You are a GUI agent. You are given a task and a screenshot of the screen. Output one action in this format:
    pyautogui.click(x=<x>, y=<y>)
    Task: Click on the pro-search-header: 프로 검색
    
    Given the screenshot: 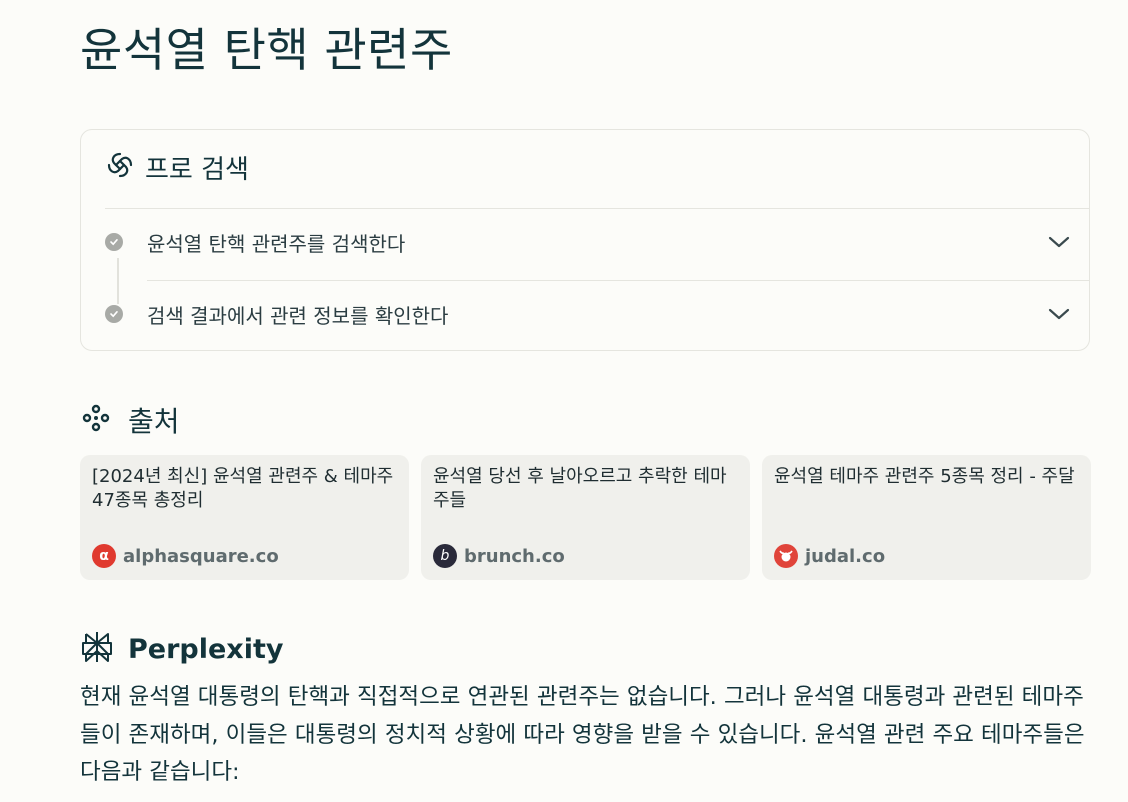 What is the action you would take?
    pyautogui.click(x=177, y=167)
    